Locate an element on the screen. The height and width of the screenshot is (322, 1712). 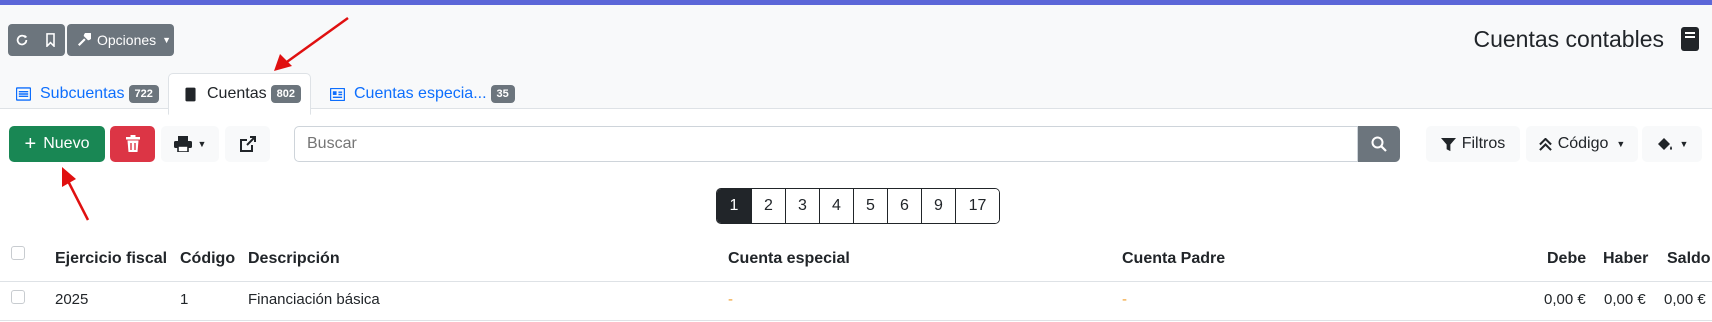
new-button-label: Nuevo is located at coordinates (66, 143).